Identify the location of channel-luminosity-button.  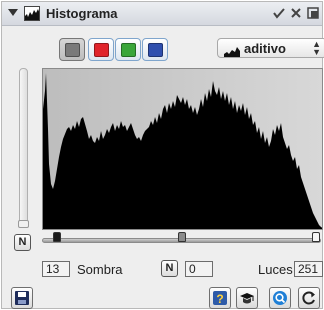
(72, 49).